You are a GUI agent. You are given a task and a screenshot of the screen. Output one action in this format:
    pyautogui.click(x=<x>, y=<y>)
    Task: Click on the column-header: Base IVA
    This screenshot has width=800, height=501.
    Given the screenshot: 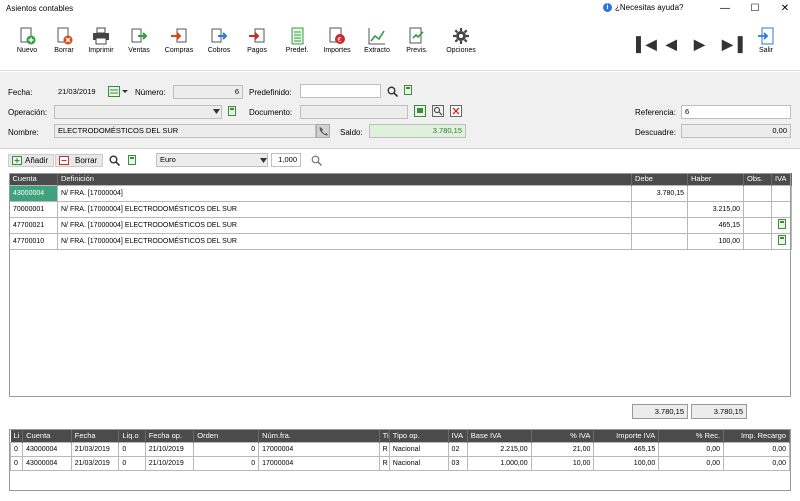 What is the action you would take?
    pyautogui.click(x=499, y=436)
    